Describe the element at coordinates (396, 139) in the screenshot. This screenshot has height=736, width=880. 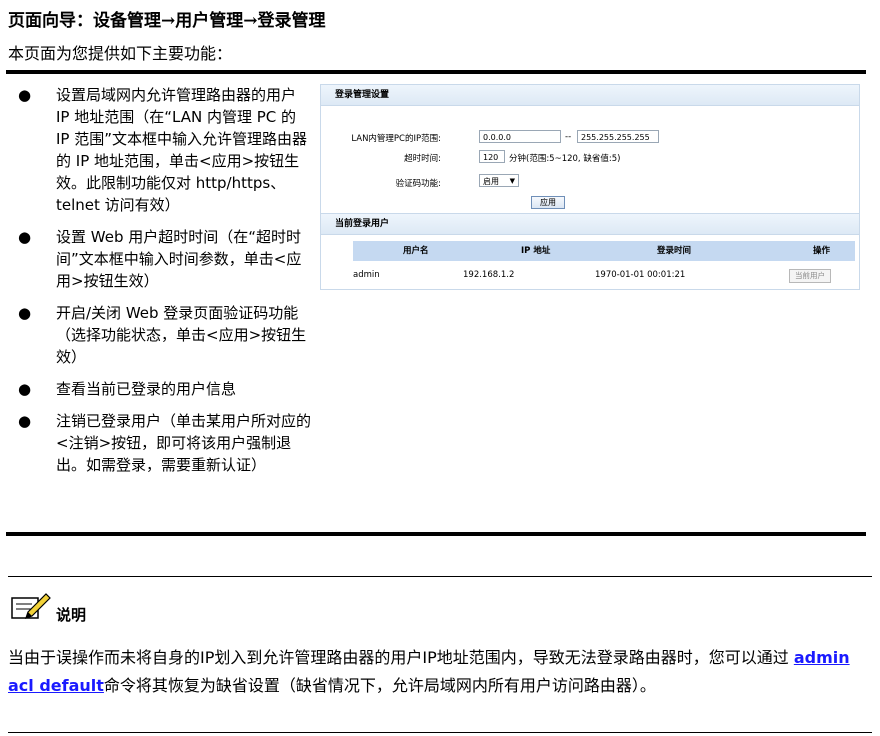
I see `ip-range-label: LAN内管理PC的IP范围:` at that location.